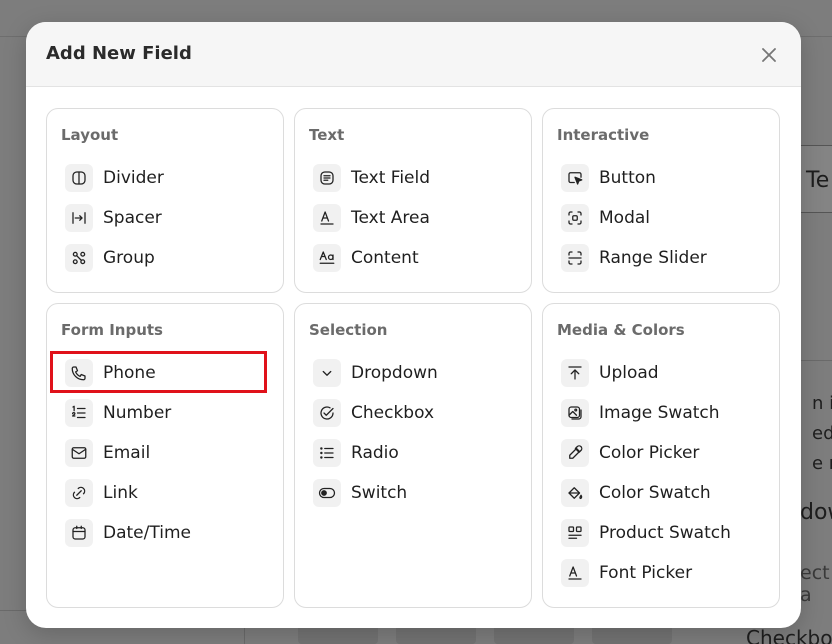 This screenshot has height=644, width=832. Describe the element at coordinates (165, 493) in the screenshot. I see `field-option-link: Link` at that location.